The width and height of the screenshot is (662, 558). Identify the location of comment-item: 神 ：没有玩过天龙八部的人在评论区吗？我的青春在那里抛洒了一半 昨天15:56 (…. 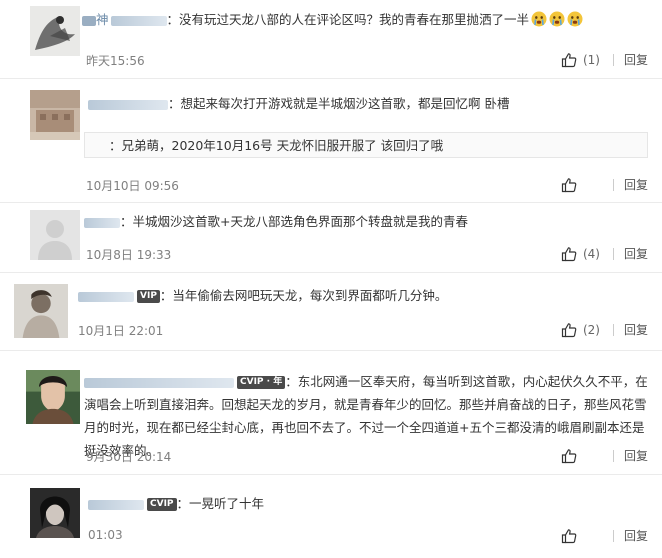
(331, 39).